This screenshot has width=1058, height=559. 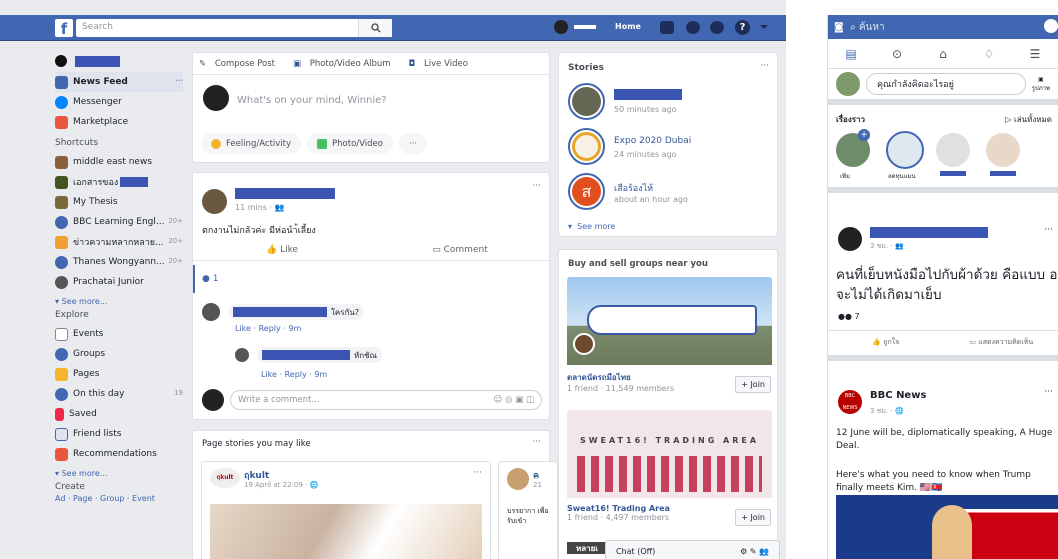 What do you see at coordinates (742, 27) in the screenshot?
I see `help-icon: ?` at bounding box center [742, 27].